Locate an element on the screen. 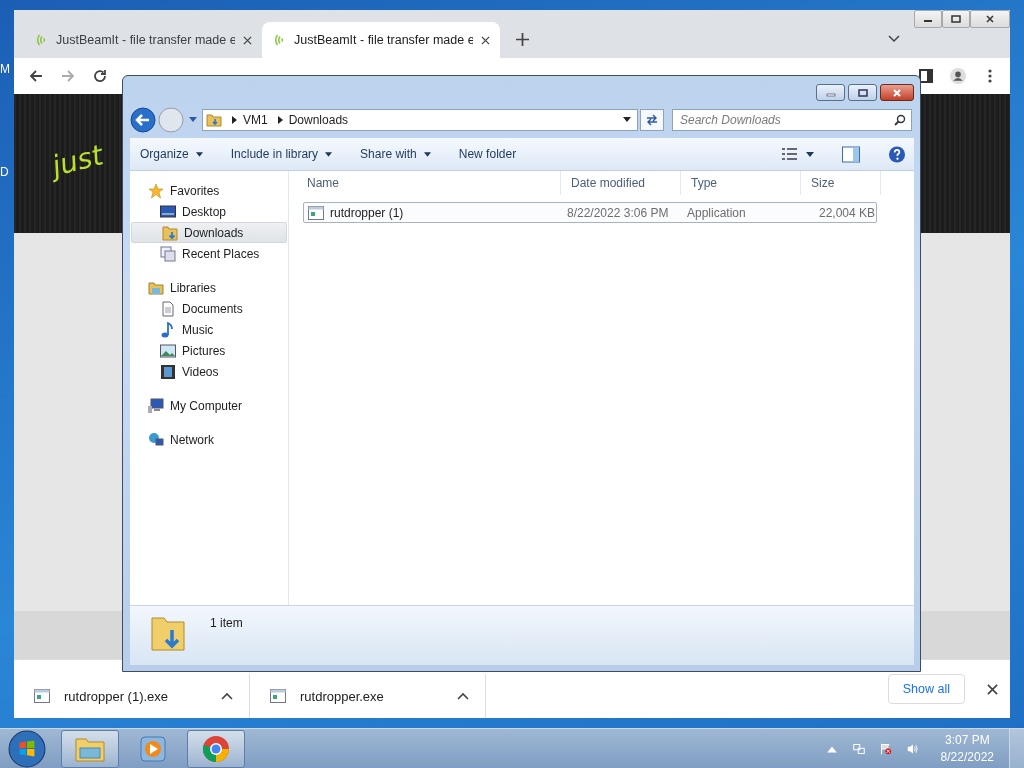  minimize-button is located at coordinates (928, 19).